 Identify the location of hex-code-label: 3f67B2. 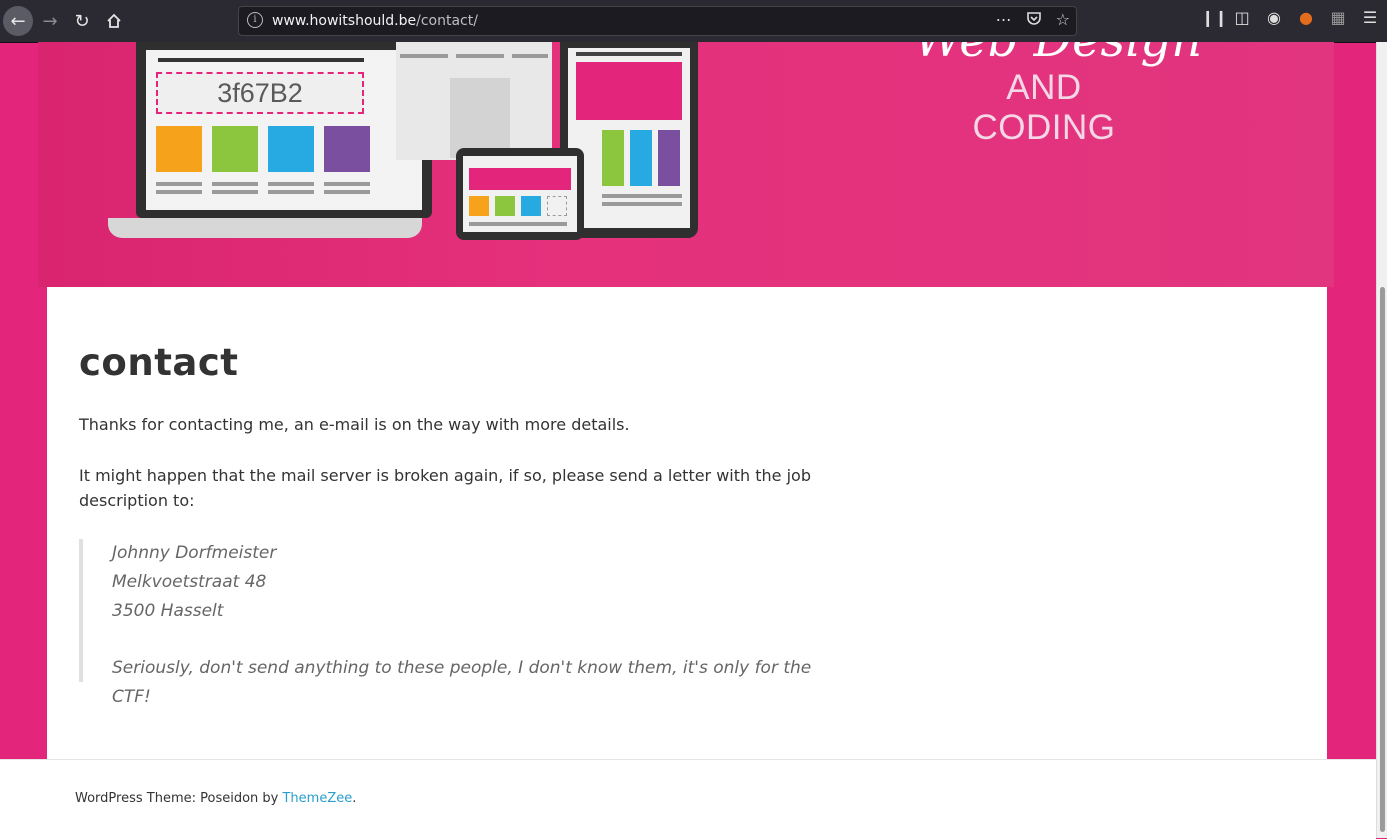
(260, 93).